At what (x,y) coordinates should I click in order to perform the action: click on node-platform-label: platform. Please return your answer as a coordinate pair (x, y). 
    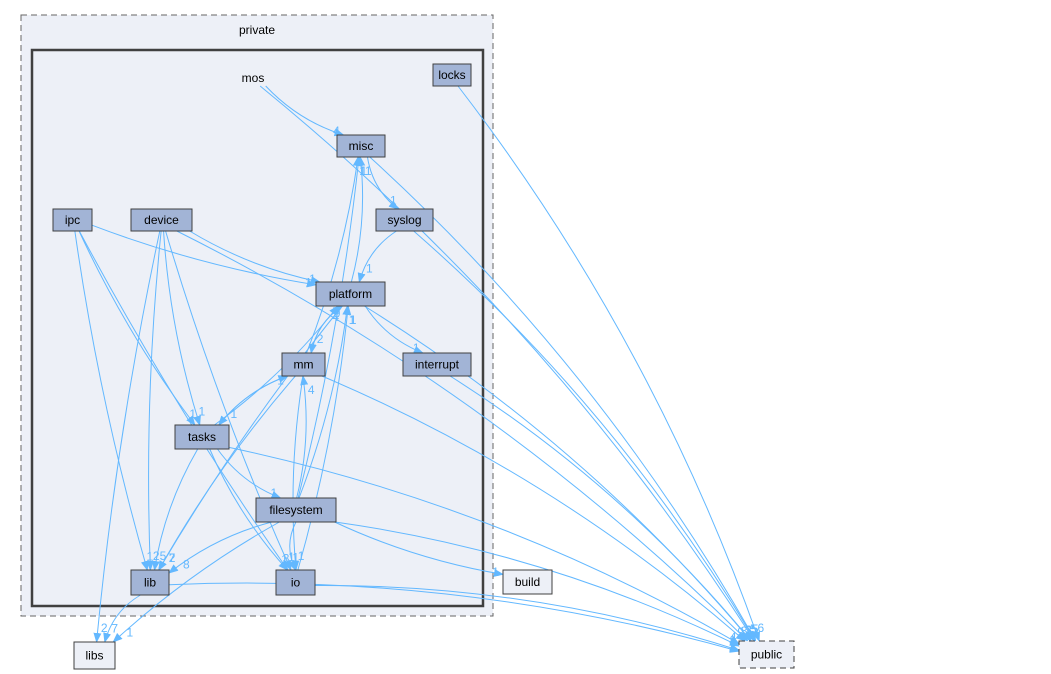
    Looking at the image, I should click on (350, 294).